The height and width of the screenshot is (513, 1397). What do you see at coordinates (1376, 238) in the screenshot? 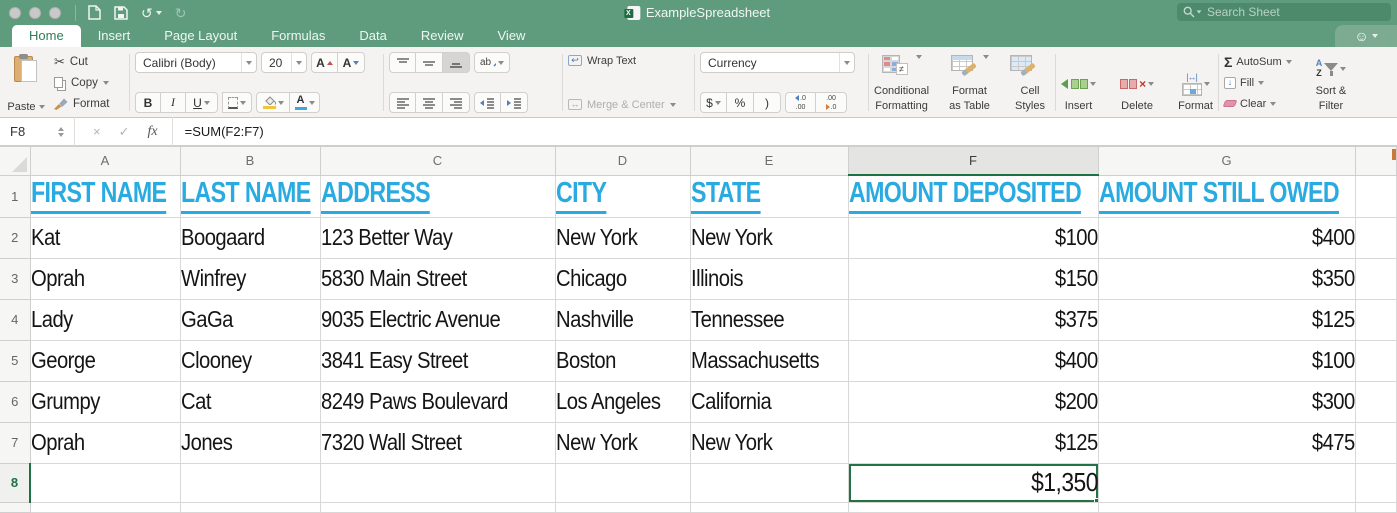
I see `cell-H2` at bounding box center [1376, 238].